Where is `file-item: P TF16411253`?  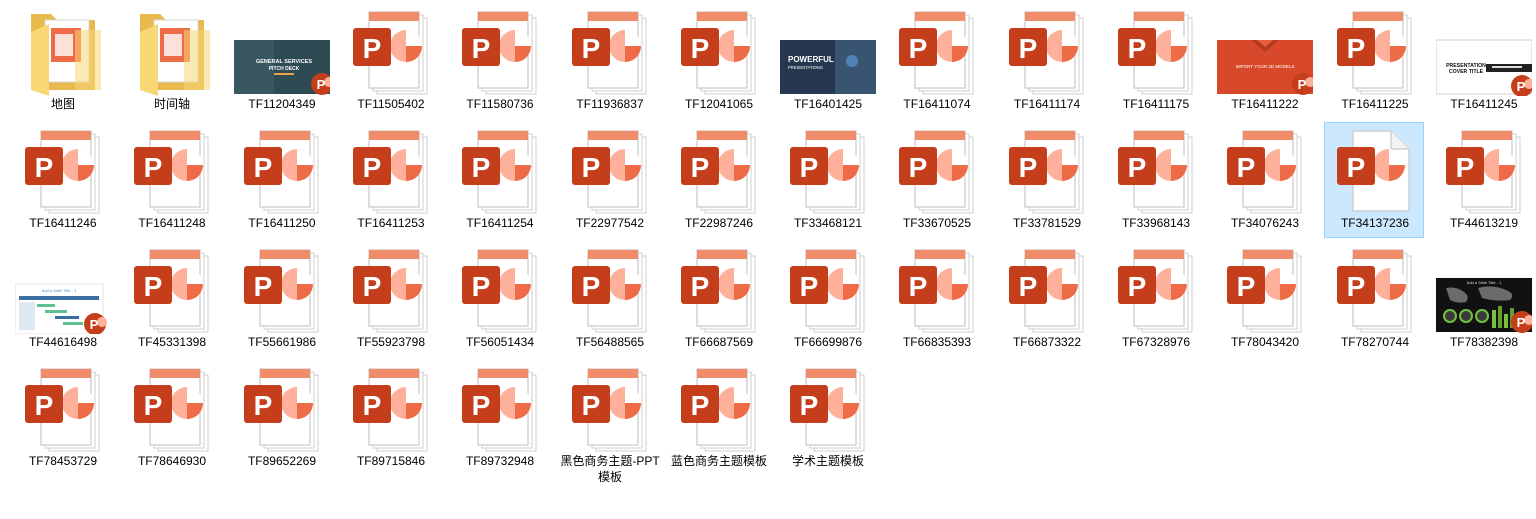 file-item: P TF16411253 is located at coordinates (390, 180).